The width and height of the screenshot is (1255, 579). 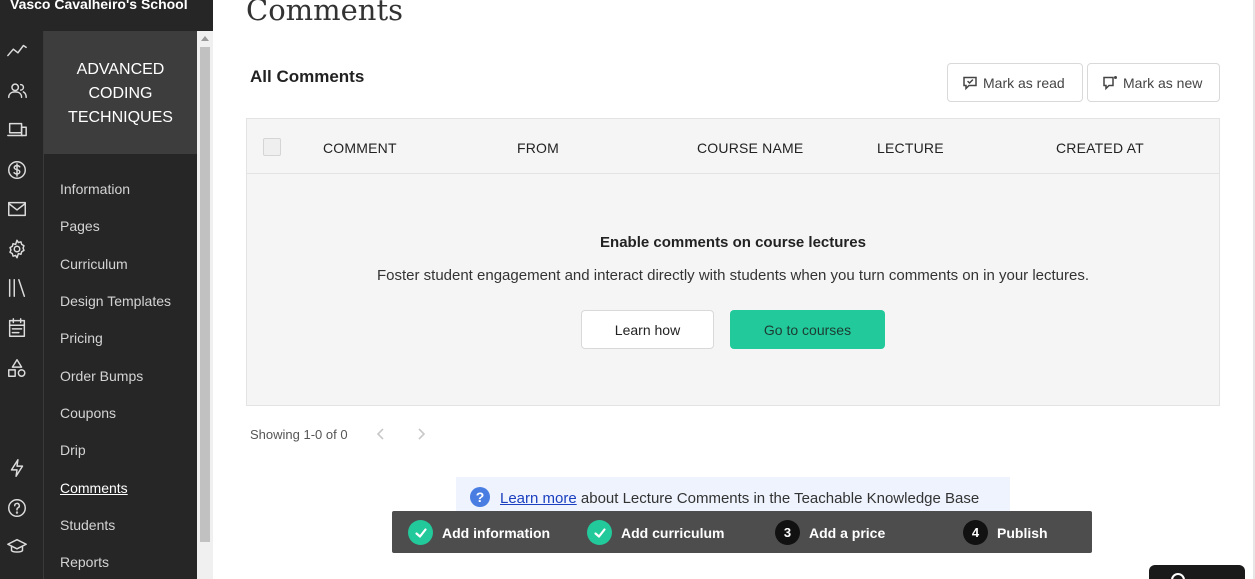 What do you see at coordinates (970, 83) in the screenshot?
I see `comment-icon` at bounding box center [970, 83].